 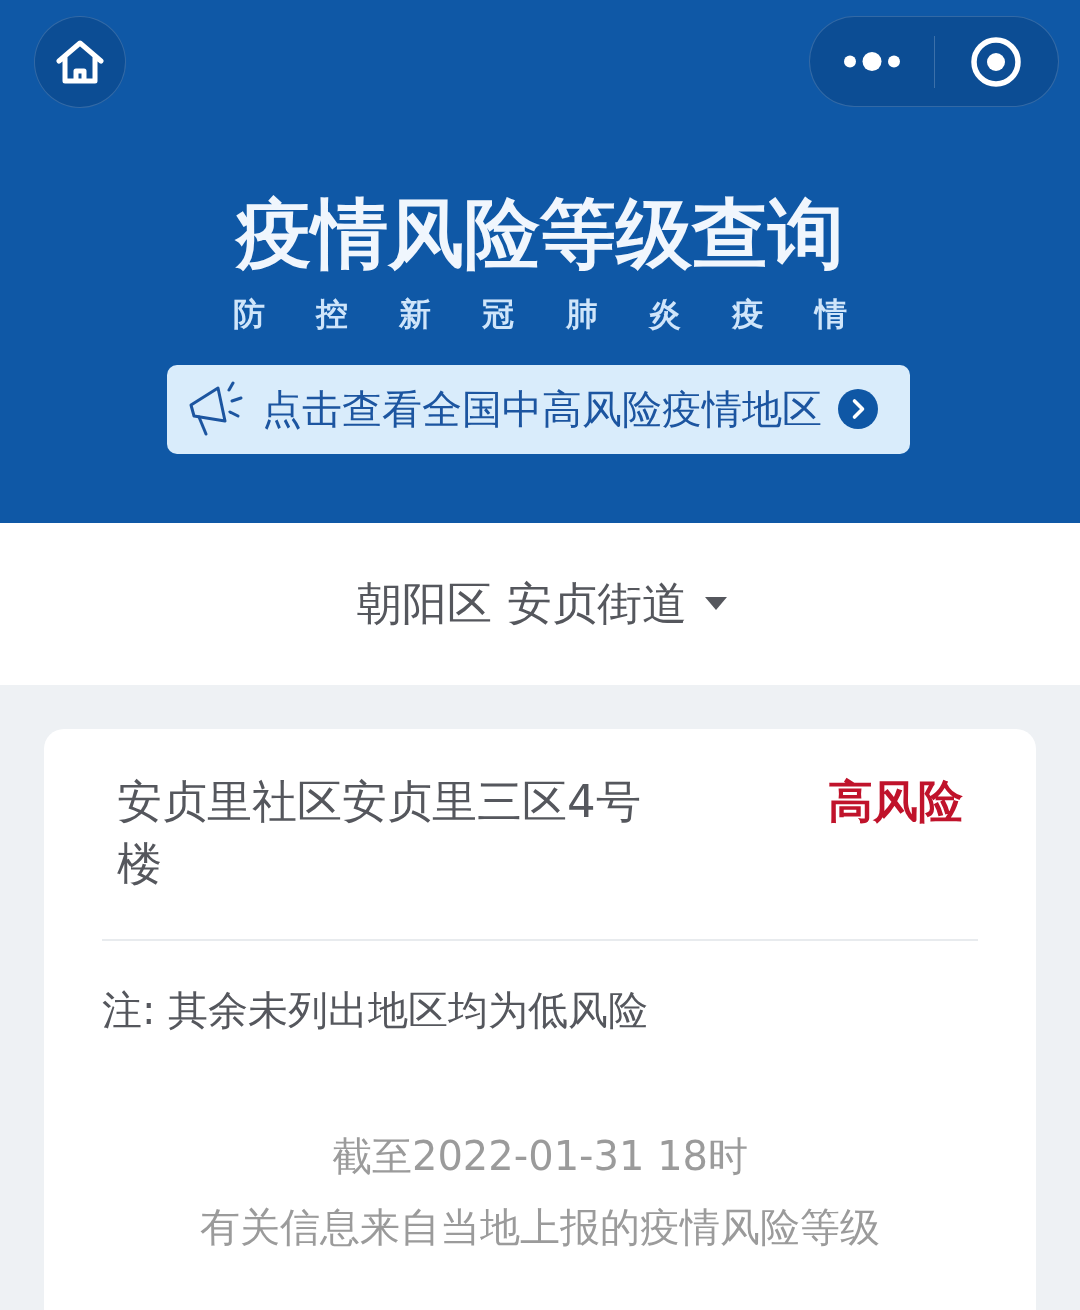 What do you see at coordinates (80, 62) in the screenshot?
I see `home-icon` at bounding box center [80, 62].